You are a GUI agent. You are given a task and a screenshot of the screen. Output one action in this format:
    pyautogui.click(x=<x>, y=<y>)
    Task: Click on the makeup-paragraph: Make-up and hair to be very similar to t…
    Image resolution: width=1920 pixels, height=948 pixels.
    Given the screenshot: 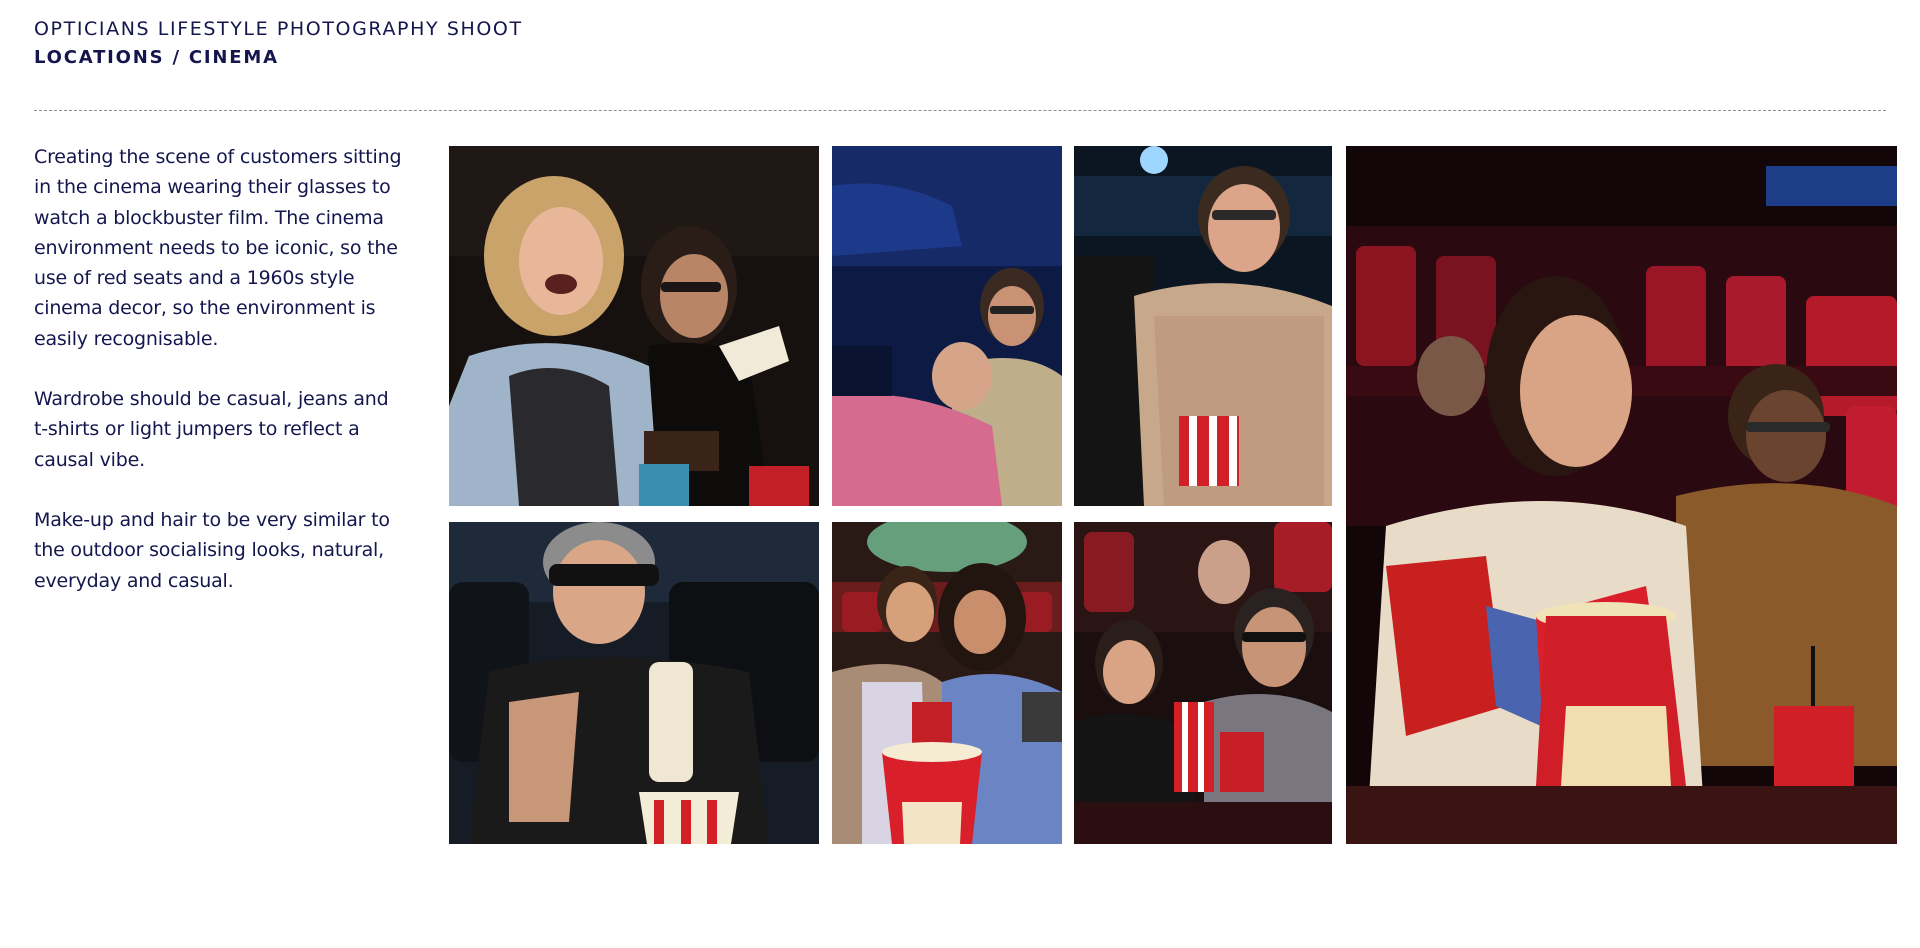 What is the action you would take?
    pyautogui.click(x=212, y=550)
    